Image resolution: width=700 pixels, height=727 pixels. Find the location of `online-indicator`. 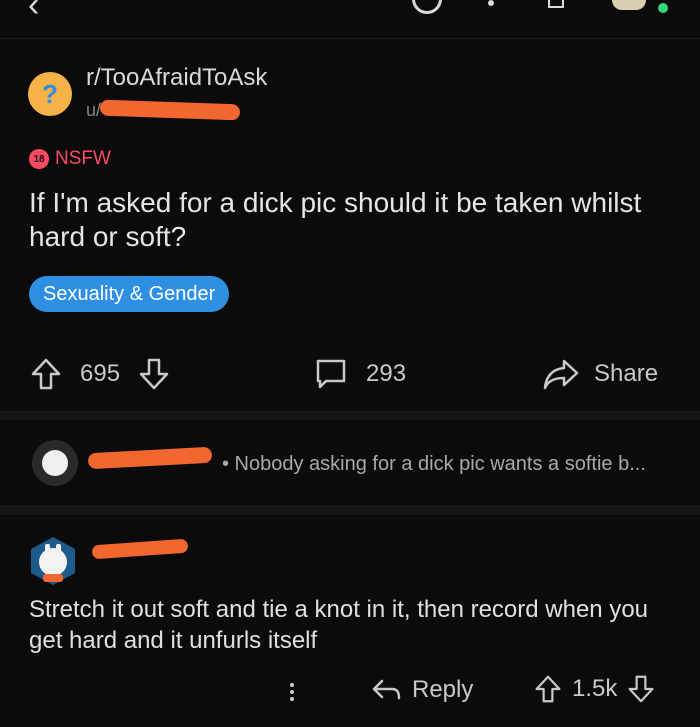

online-indicator is located at coordinates (663, 8).